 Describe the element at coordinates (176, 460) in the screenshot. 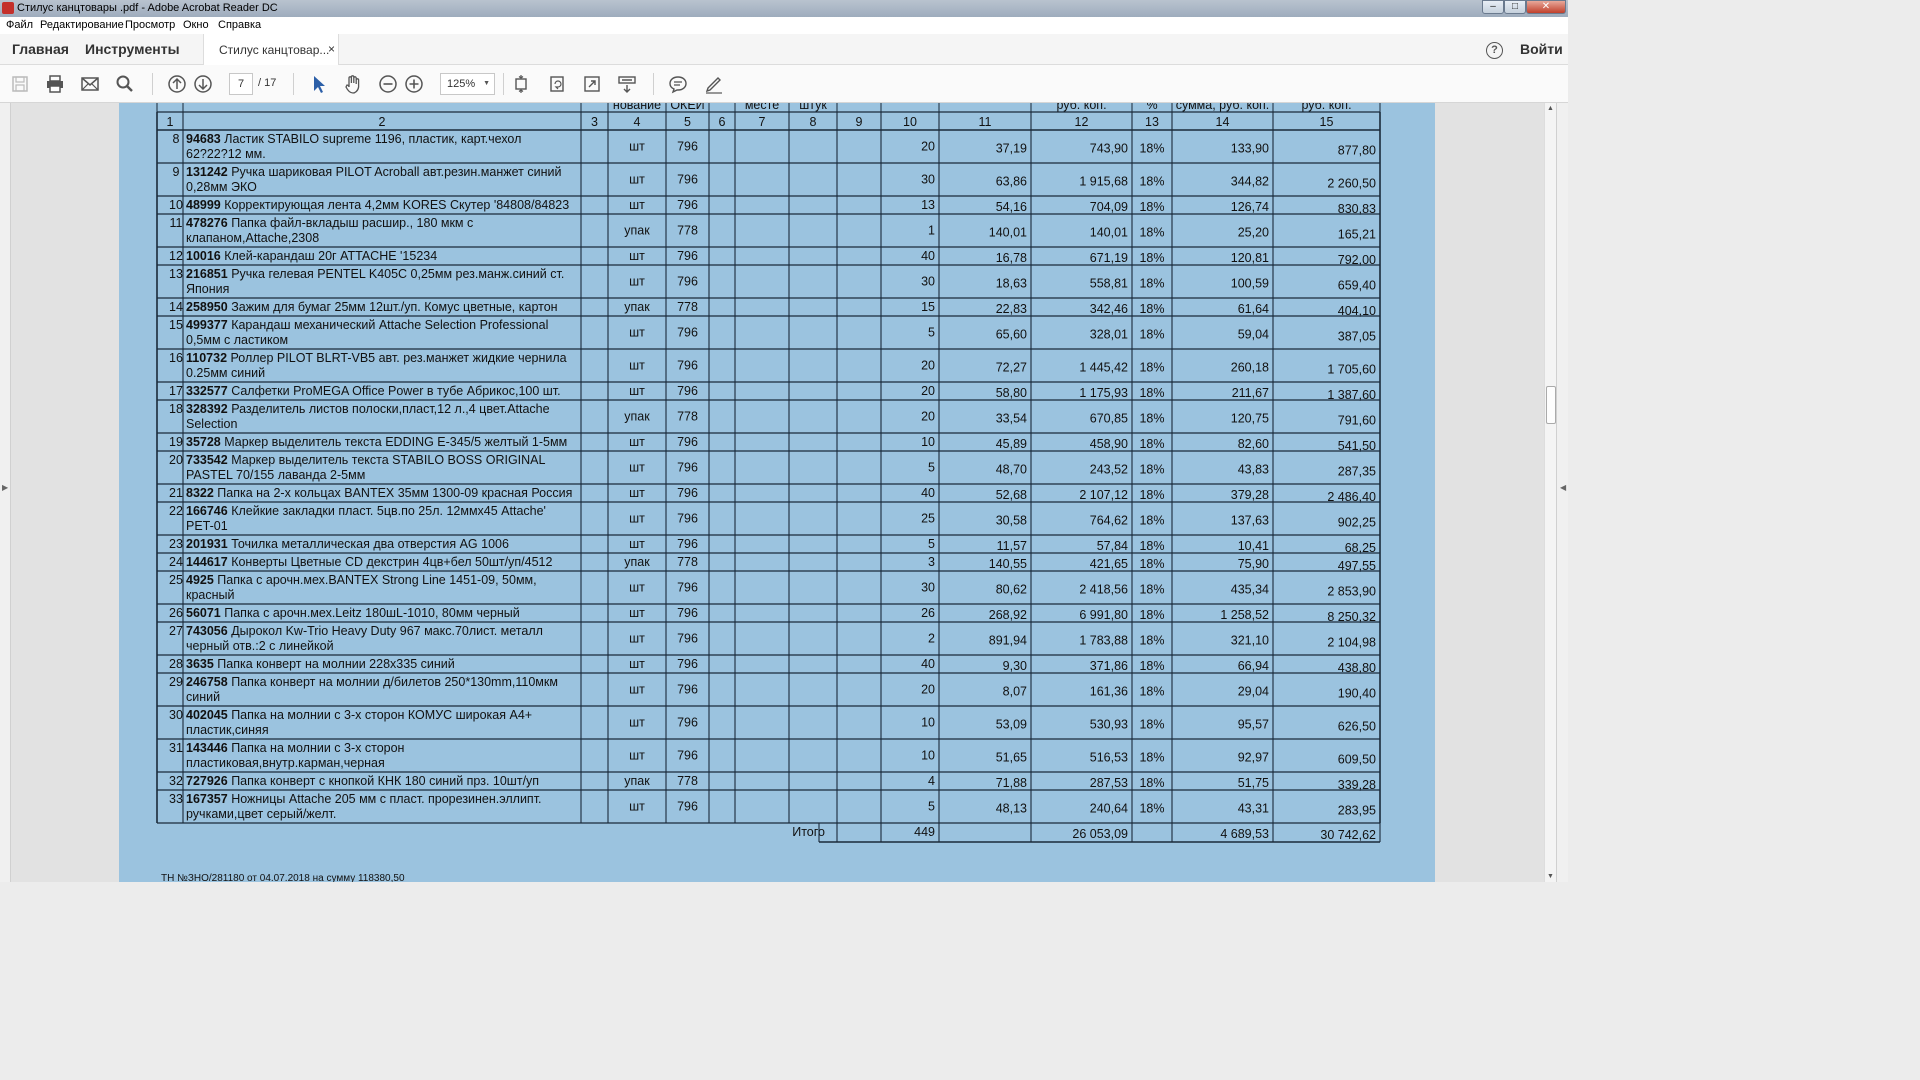

I see `row-number: 20` at that location.